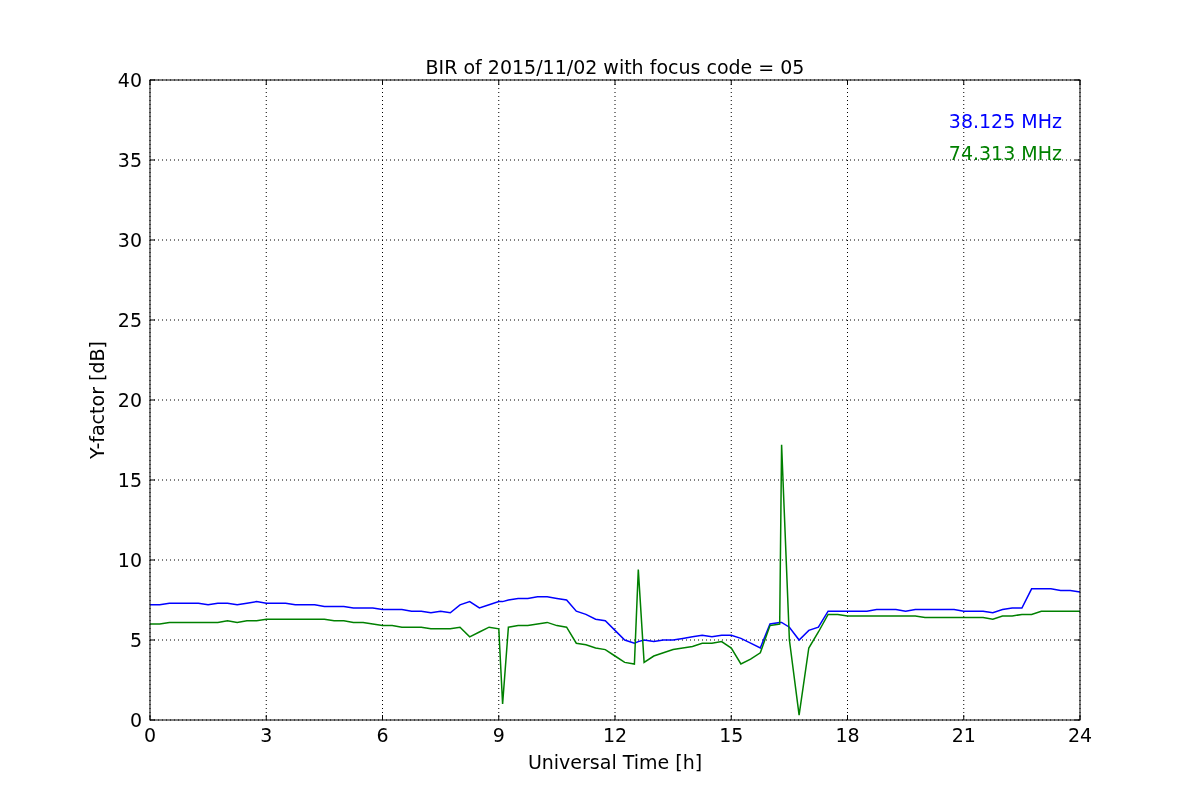  What do you see at coordinates (615, 67) in the screenshot?
I see `chart-title: BIR of 2015/11/02 with focus code = 05` at bounding box center [615, 67].